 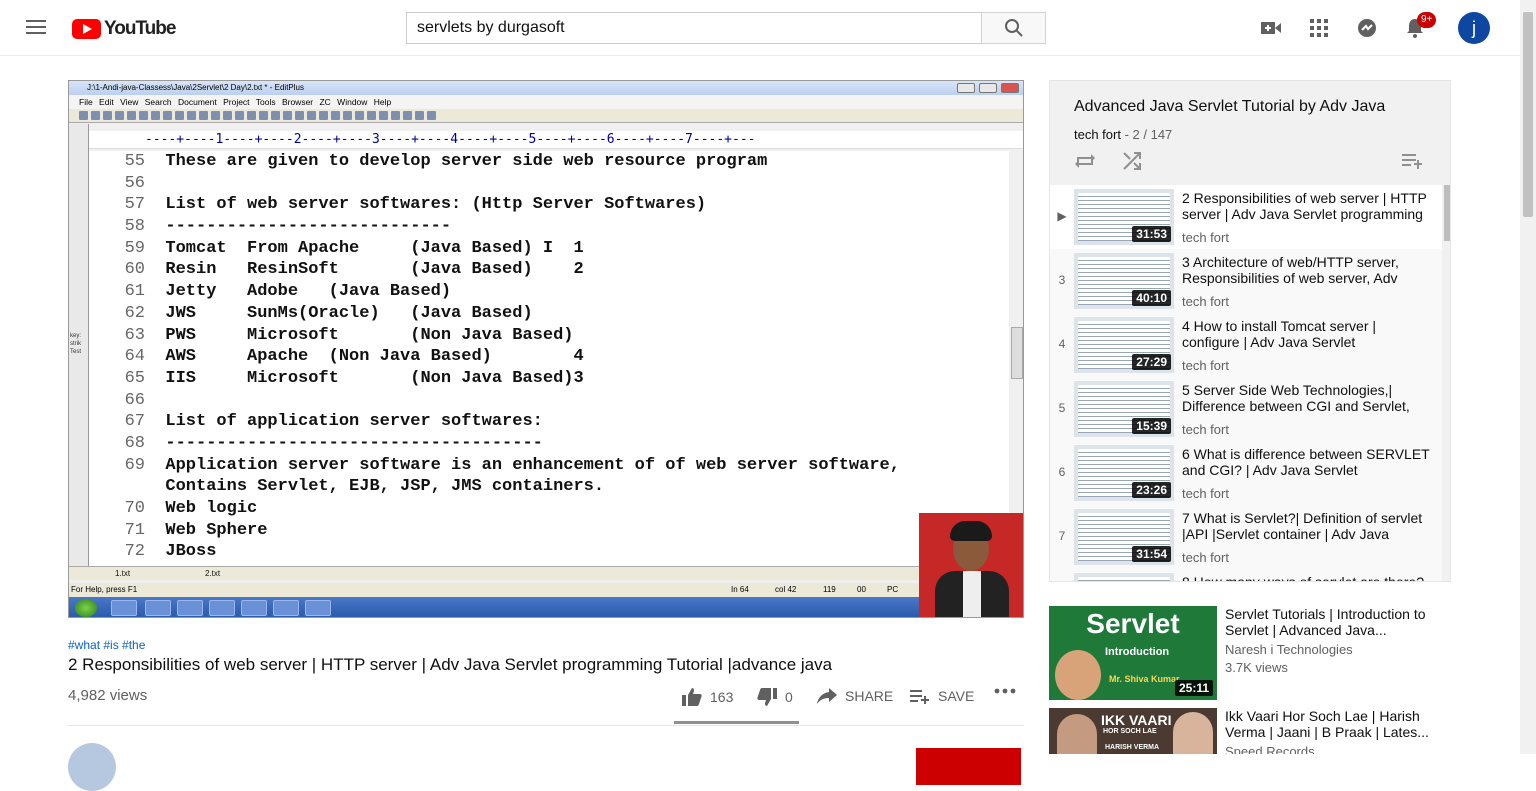 I want to click on video-hashtags: #what #is #the, so click(x=106, y=645).